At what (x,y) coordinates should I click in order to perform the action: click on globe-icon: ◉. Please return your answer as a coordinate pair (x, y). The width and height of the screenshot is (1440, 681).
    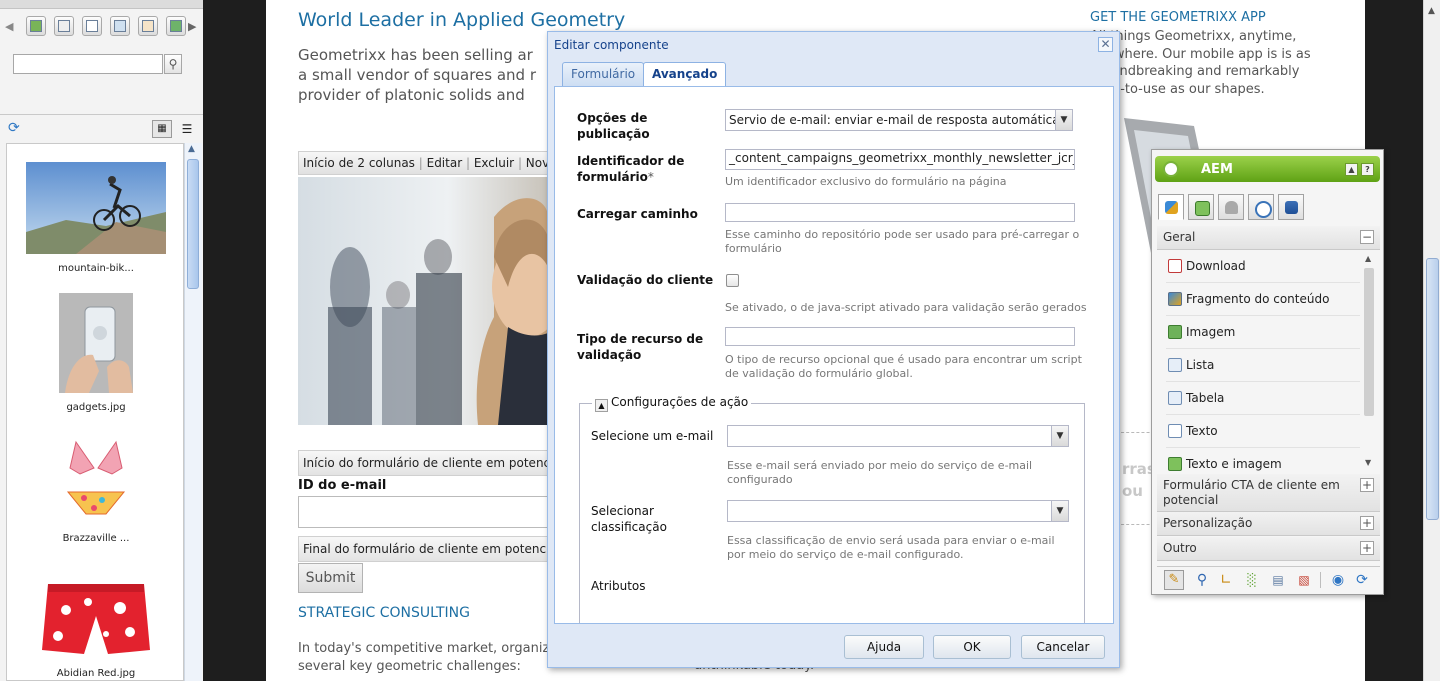
    Looking at the image, I should click on (1338, 580).